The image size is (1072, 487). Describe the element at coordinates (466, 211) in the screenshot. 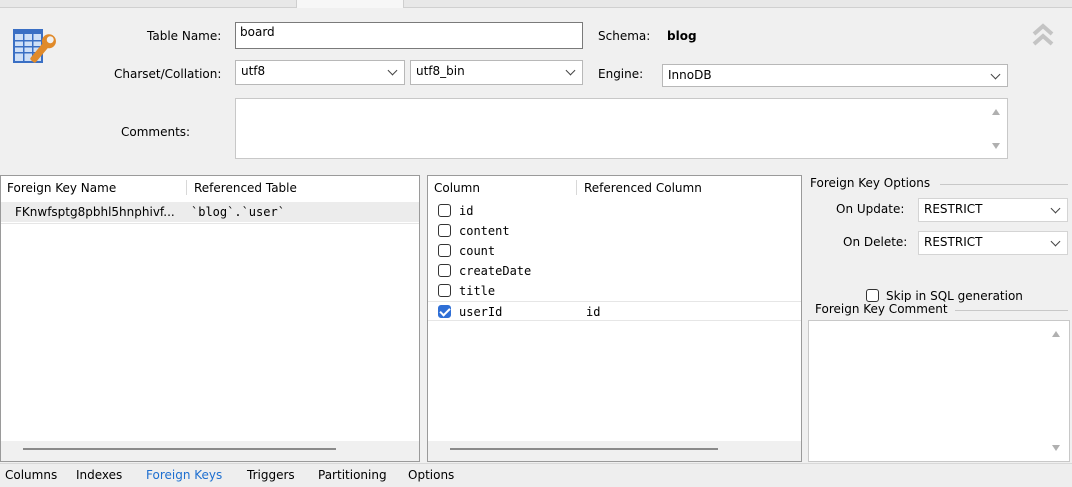

I see `column-name: id` at that location.